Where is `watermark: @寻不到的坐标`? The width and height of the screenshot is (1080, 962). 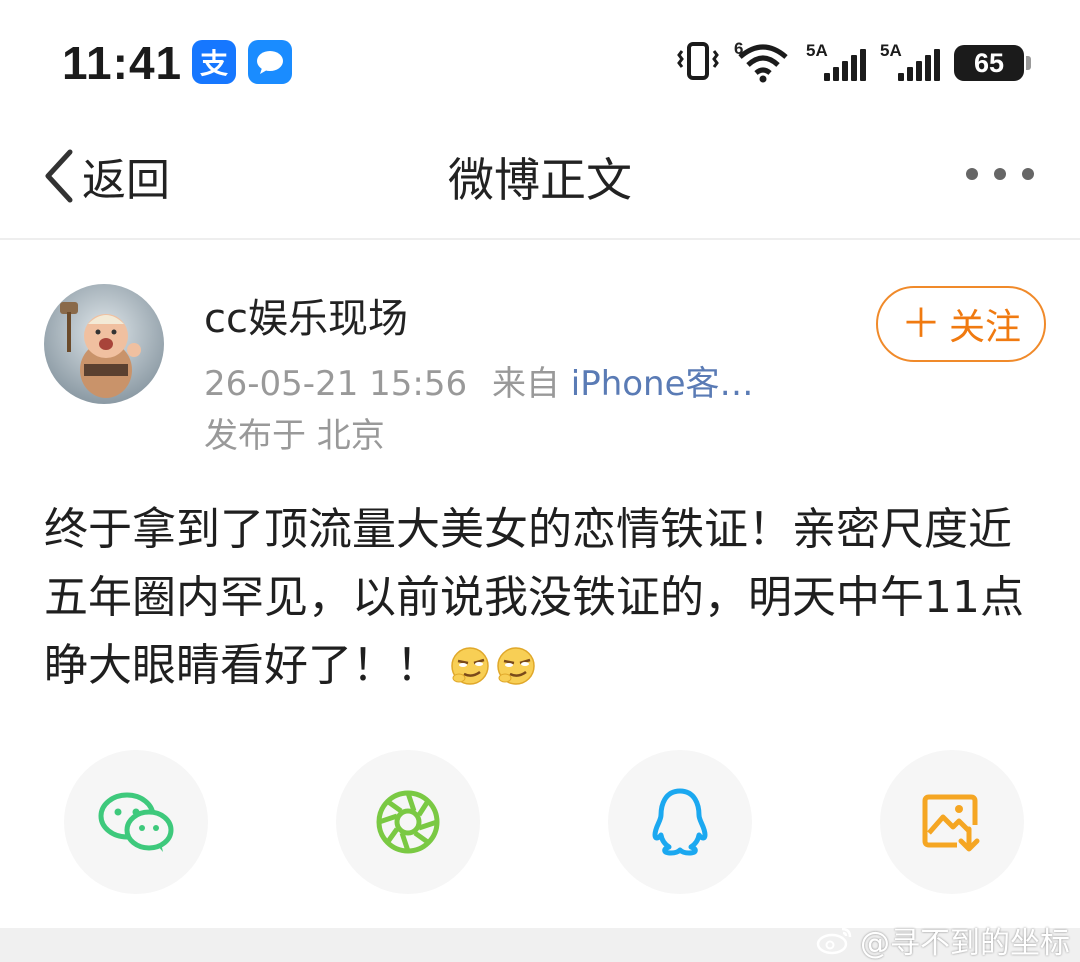
watermark: @寻不到的坐标 is located at coordinates (943, 940).